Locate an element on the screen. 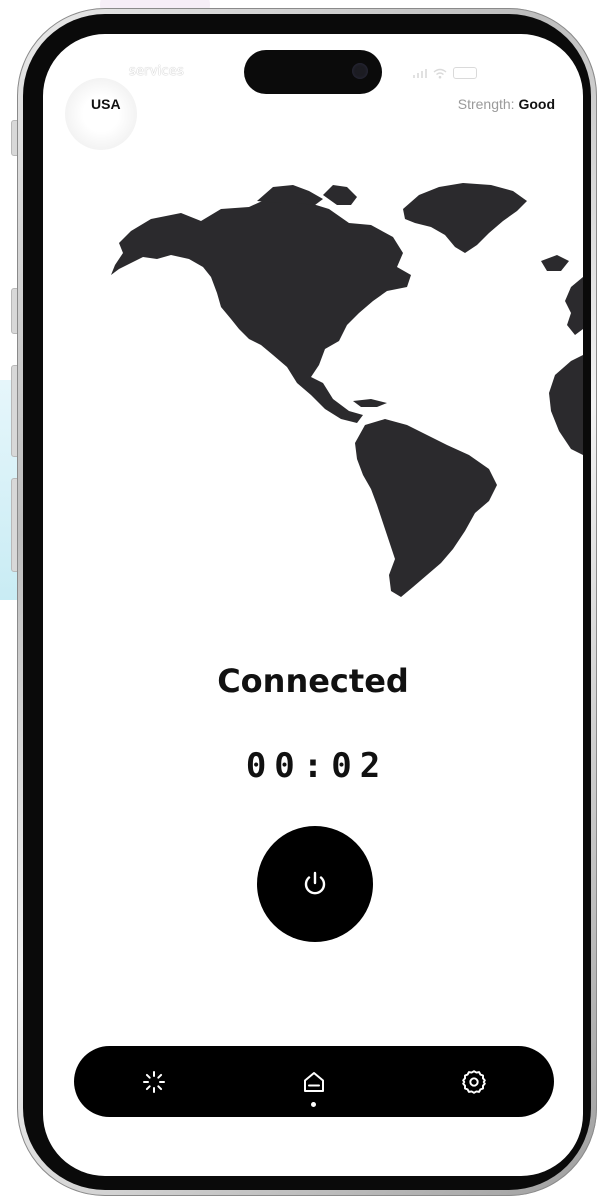 This screenshot has width=599, height=1196. nav-item-settings is located at coordinates (474, 1081).